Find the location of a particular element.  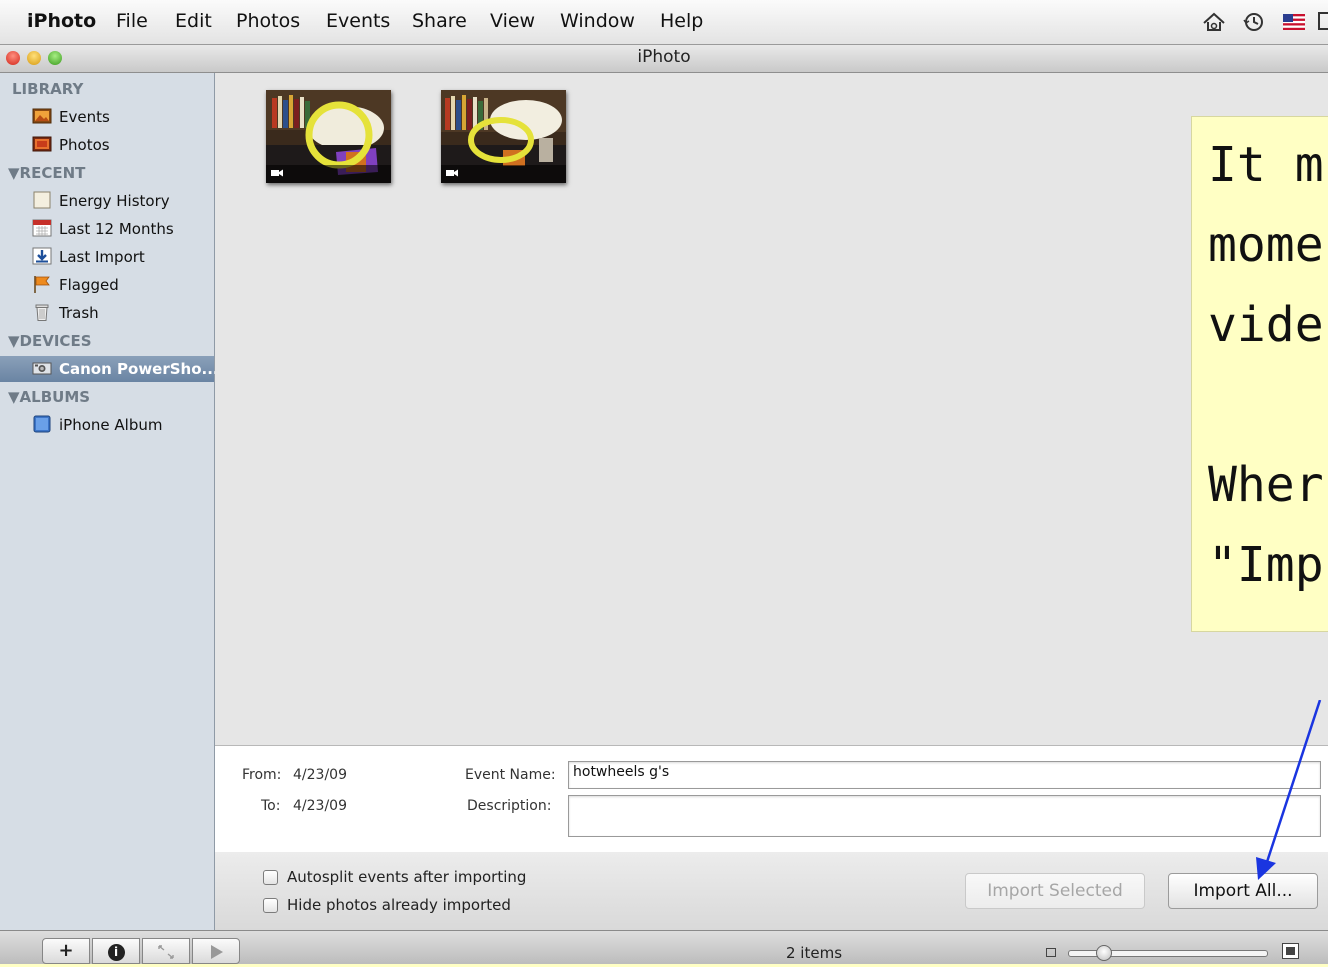

play-icon is located at coordinates (217, 952).